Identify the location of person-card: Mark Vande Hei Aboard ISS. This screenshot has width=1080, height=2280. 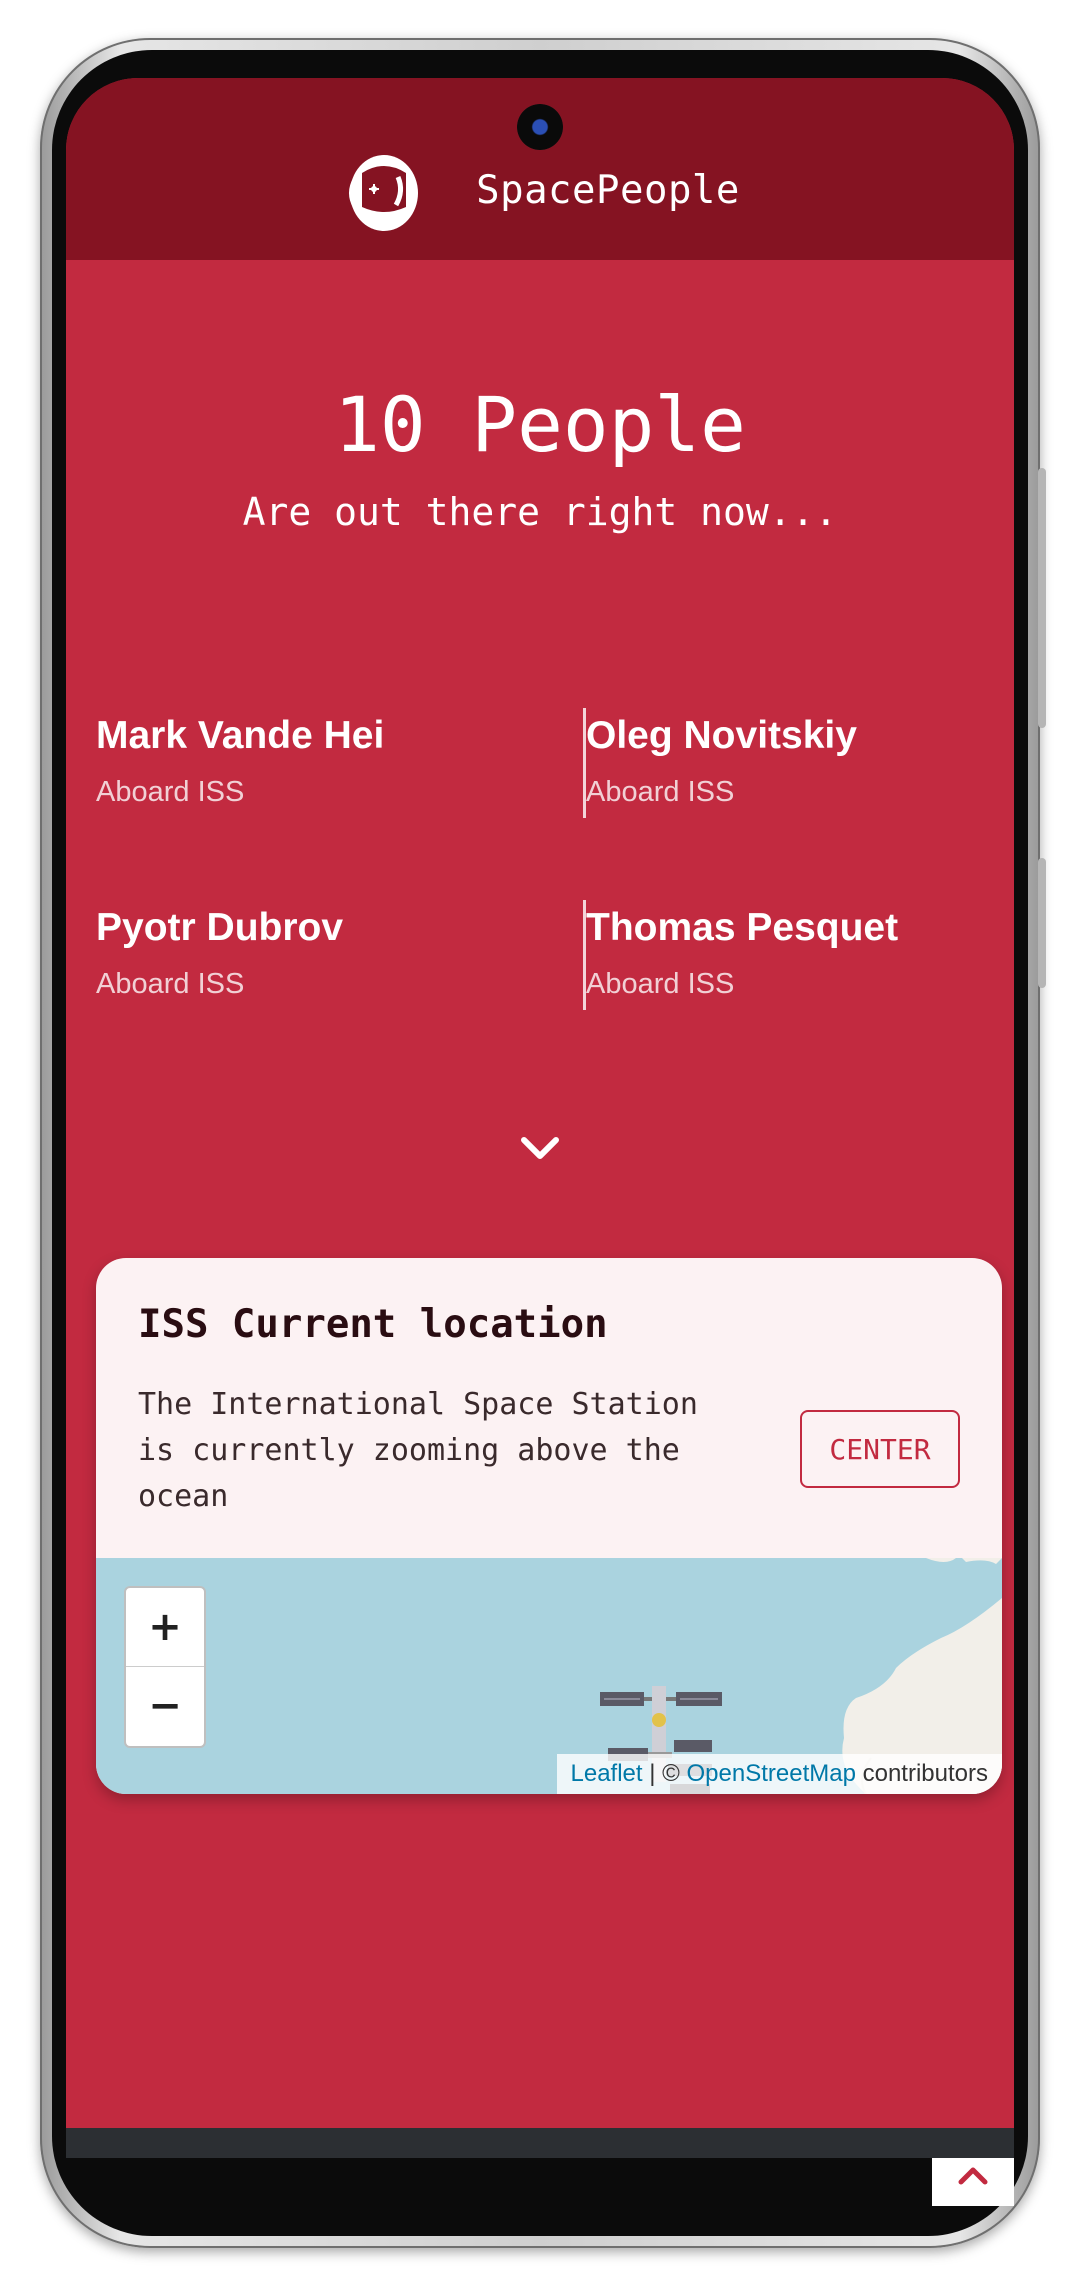
(341, 763).